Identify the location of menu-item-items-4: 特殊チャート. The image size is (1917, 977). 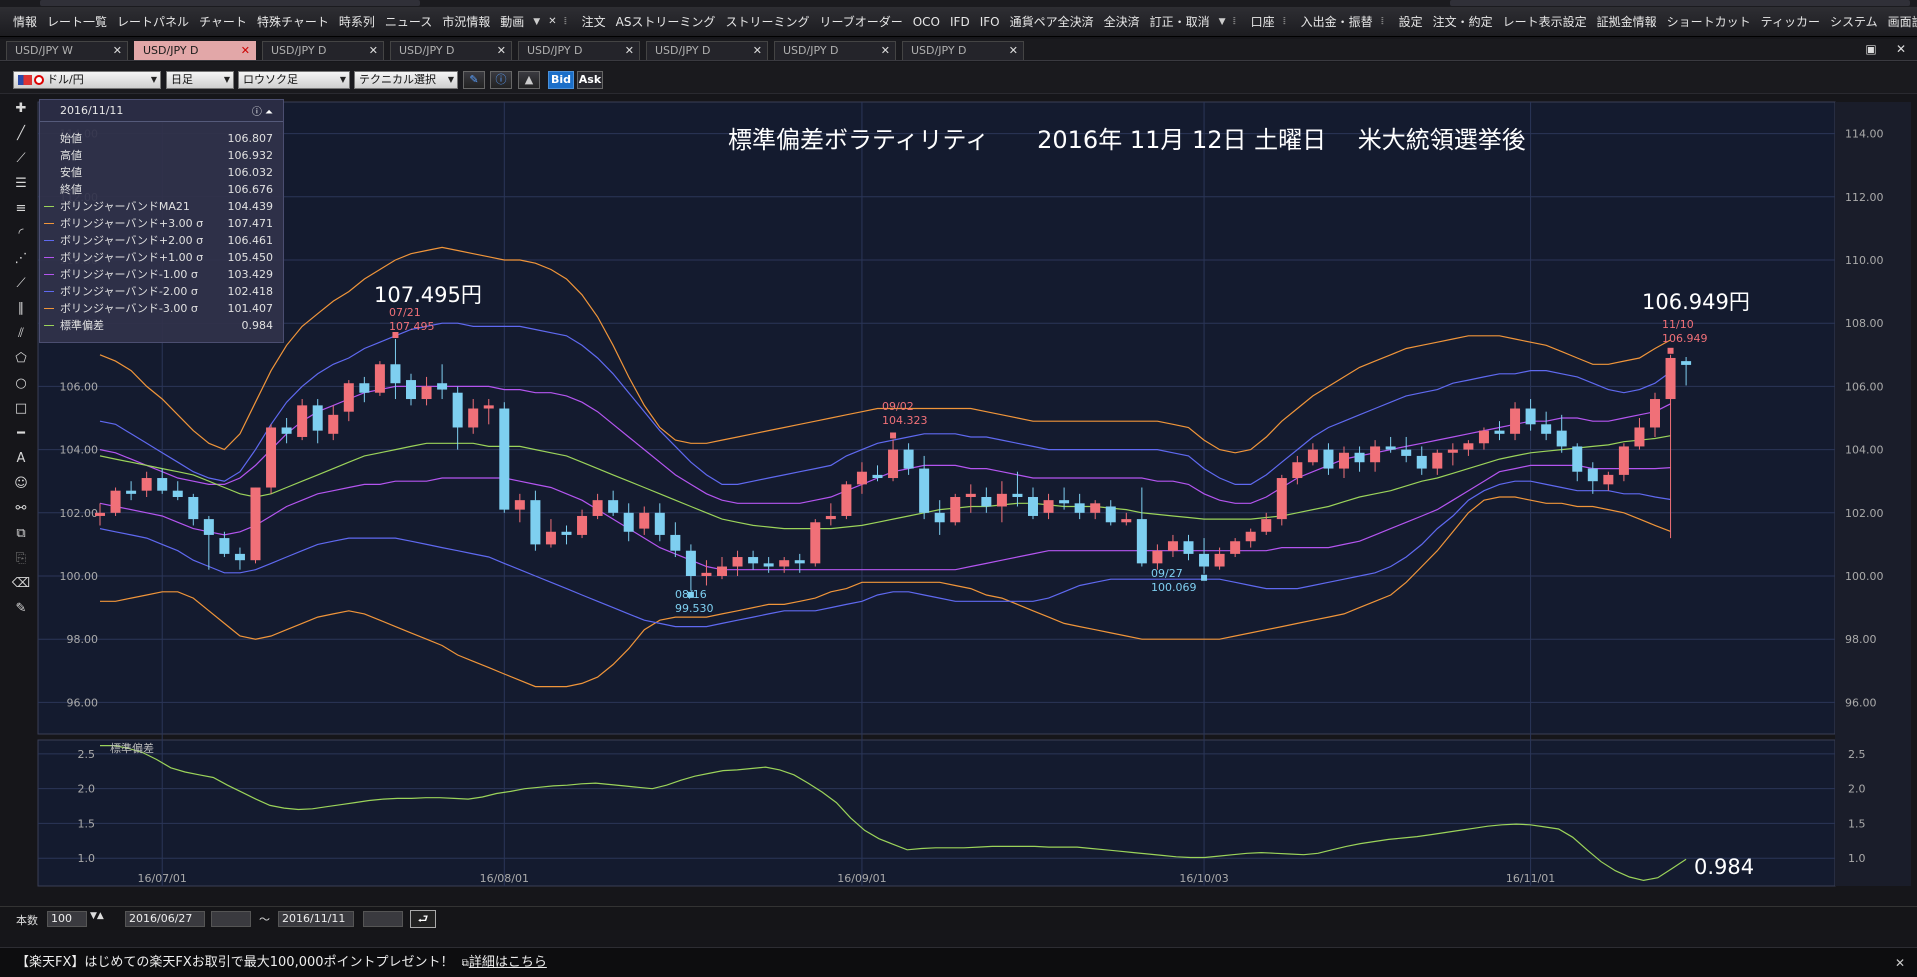
(293, 21).